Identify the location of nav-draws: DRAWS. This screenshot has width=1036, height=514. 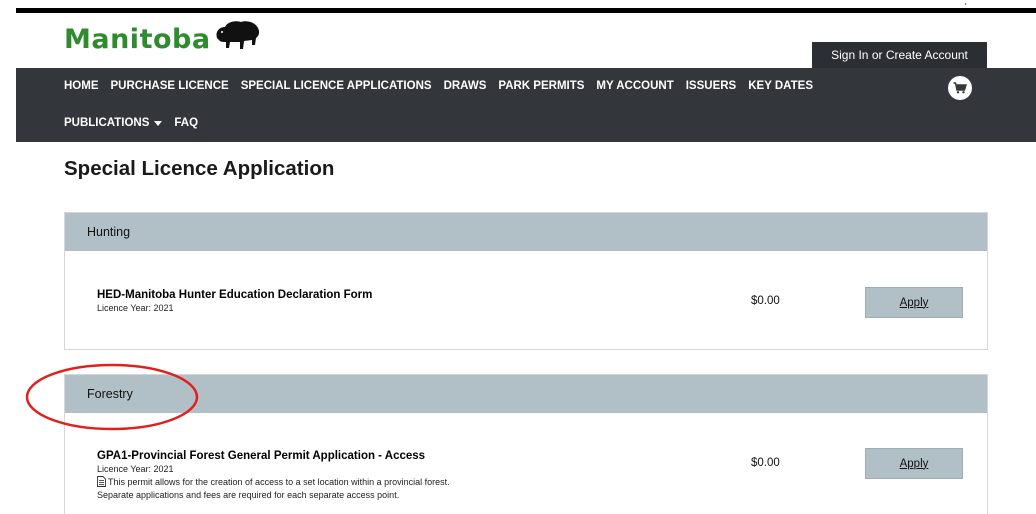
(465, 86).